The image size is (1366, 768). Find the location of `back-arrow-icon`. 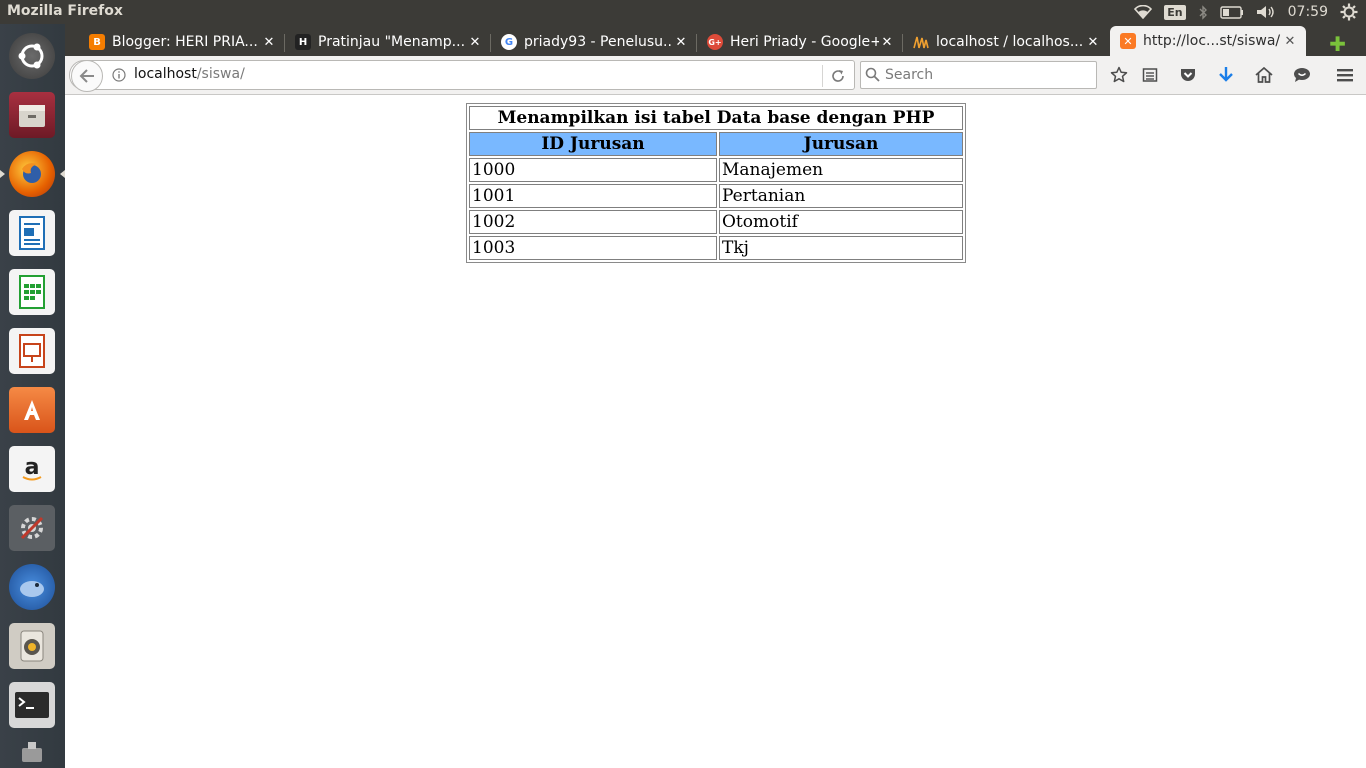

back-arrow-icon is located at coordinates (86, 76).